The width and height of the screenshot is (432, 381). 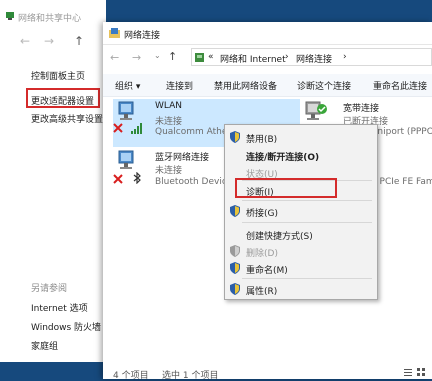 What do you see at coordinates (267, 269) in the screenshot?
I see `menu-item-rename: 重命名(M)` at bounding box center [267, 269].